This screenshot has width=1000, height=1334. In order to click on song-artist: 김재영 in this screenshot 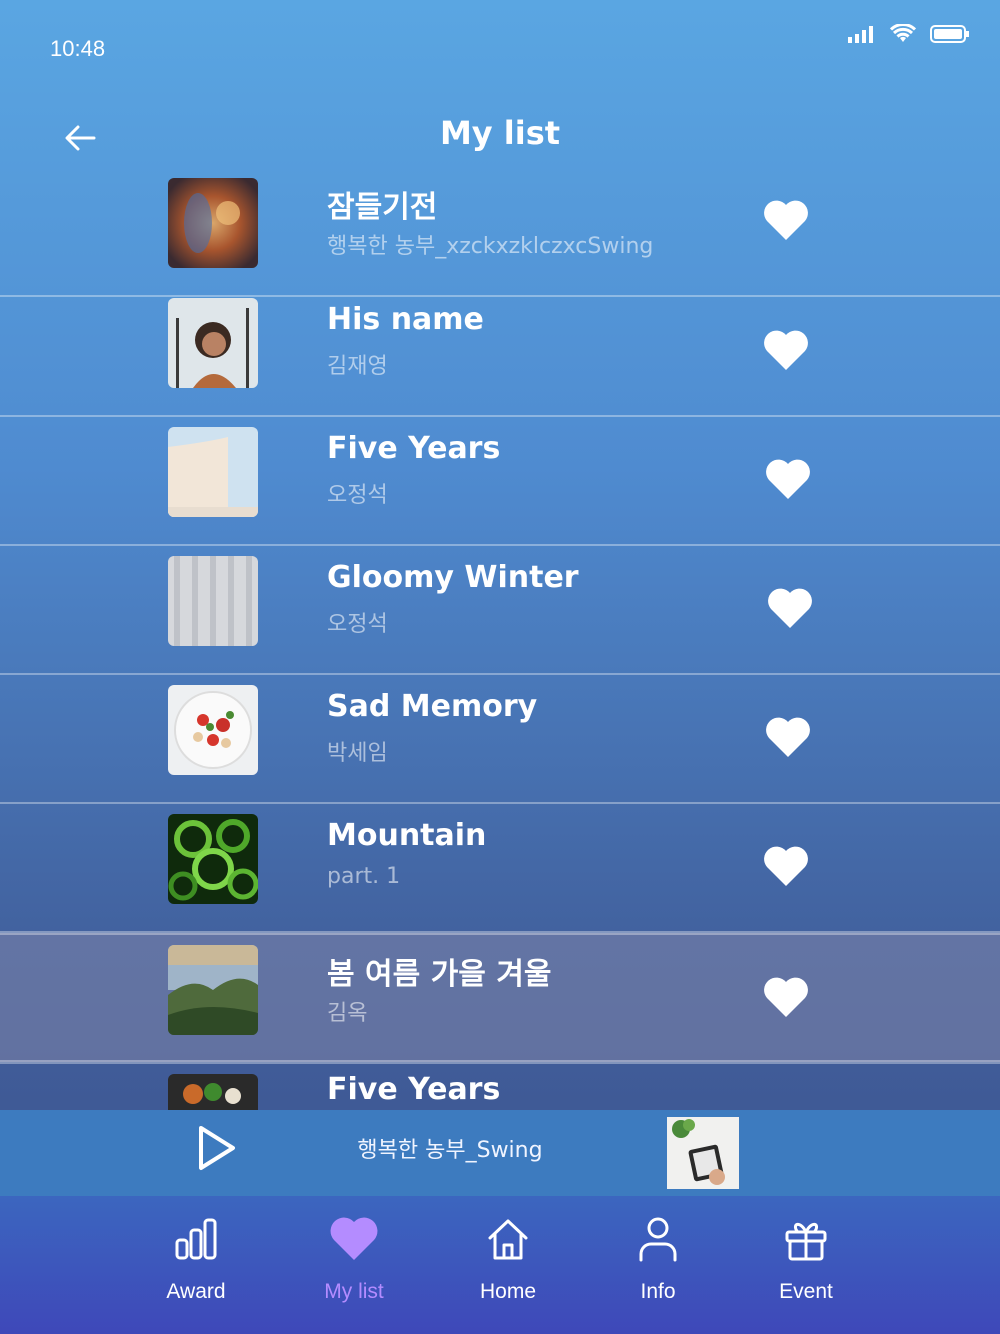, I will do `click(357, 366)`.